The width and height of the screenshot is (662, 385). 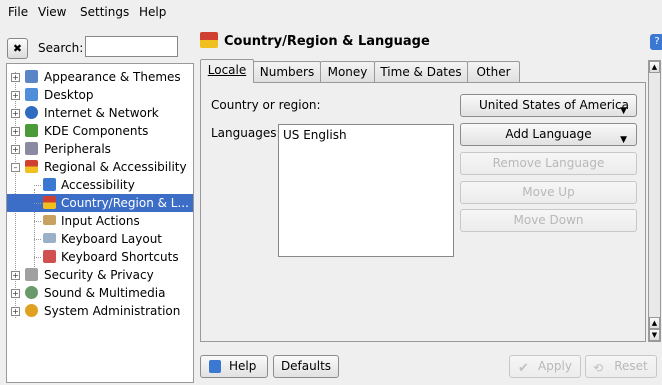 What do you see at coordinates (654, 201) in the screenshot?
I see `vertical-scrollbar: ▲ ▲ ▼` at bounding box center [654, 201].